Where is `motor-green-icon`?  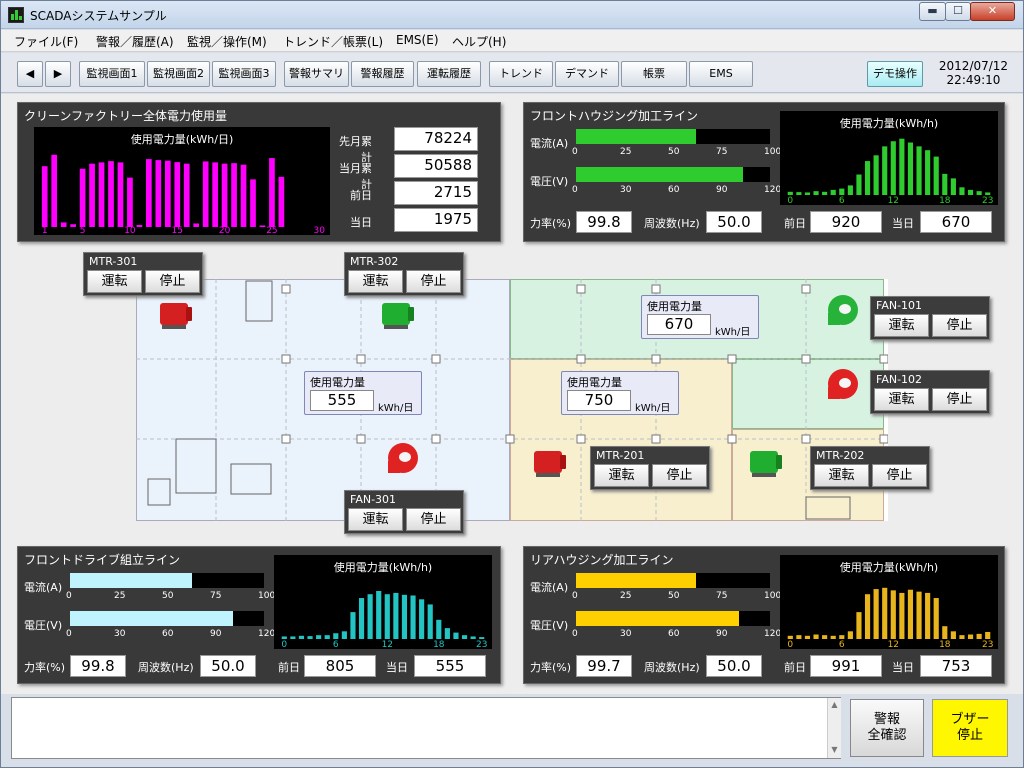 motor-green-icon is located at coordinates (765, 462).